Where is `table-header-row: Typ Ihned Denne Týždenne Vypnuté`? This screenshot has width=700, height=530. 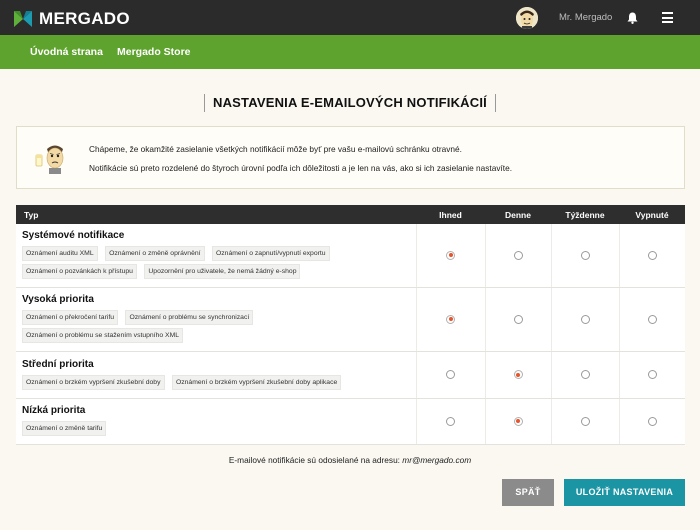 table-header-row: Typ Ihned Denne Týždenne Vypnuté is located at coordinates (350, 214).